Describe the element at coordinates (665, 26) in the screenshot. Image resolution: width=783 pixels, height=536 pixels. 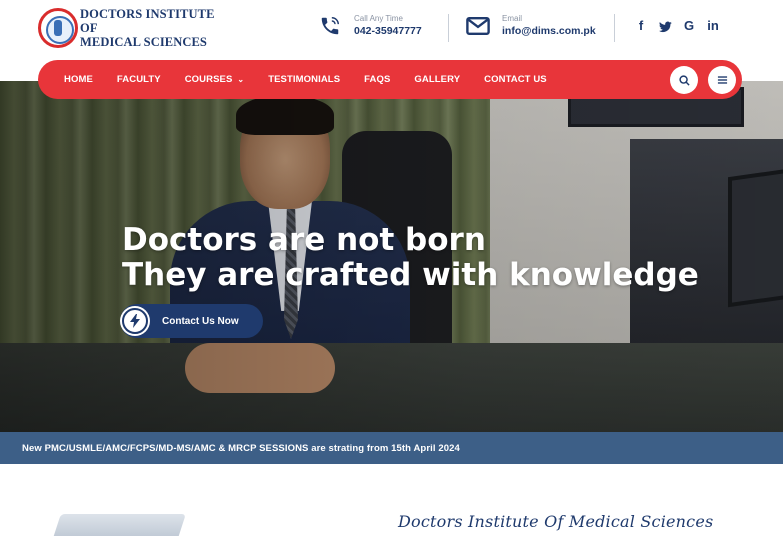
I see `twitter-icon` at that location.